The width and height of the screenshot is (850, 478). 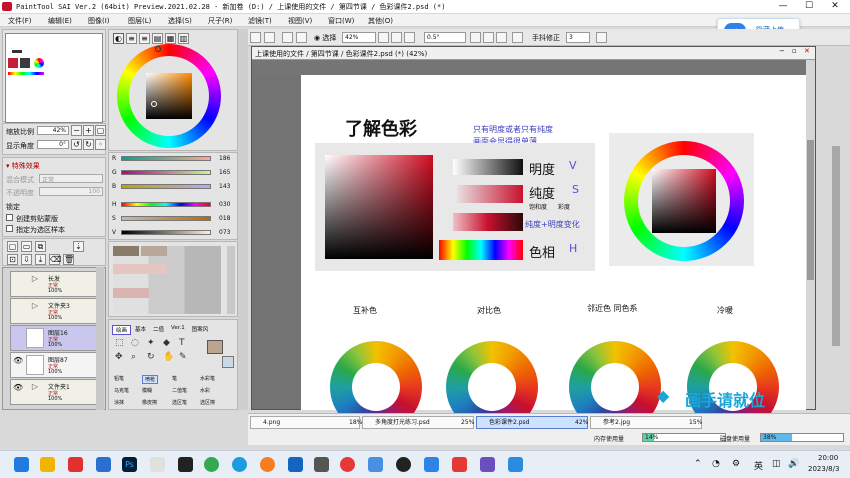 What do you see at coordinates (716, 464) in the screenshot?
I see `tray-app-icon: ◔` at bounding box center [716, 464].